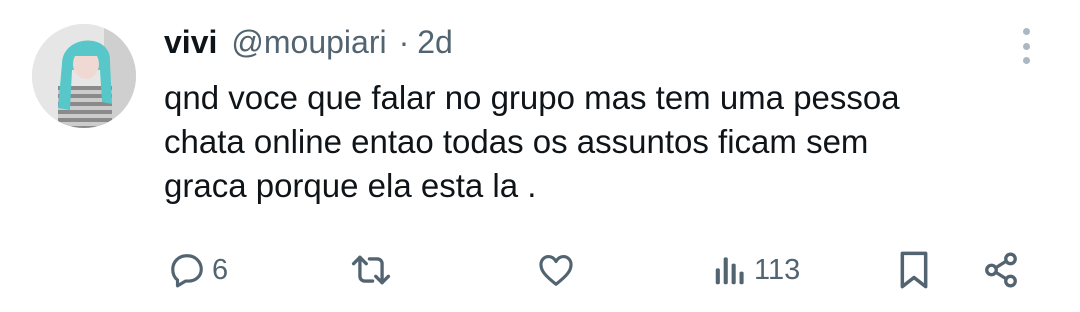  What do you see at coordinates (220, 269) in the screenshot?
I see `reply-count: 6` at bounding box center [220, 269].